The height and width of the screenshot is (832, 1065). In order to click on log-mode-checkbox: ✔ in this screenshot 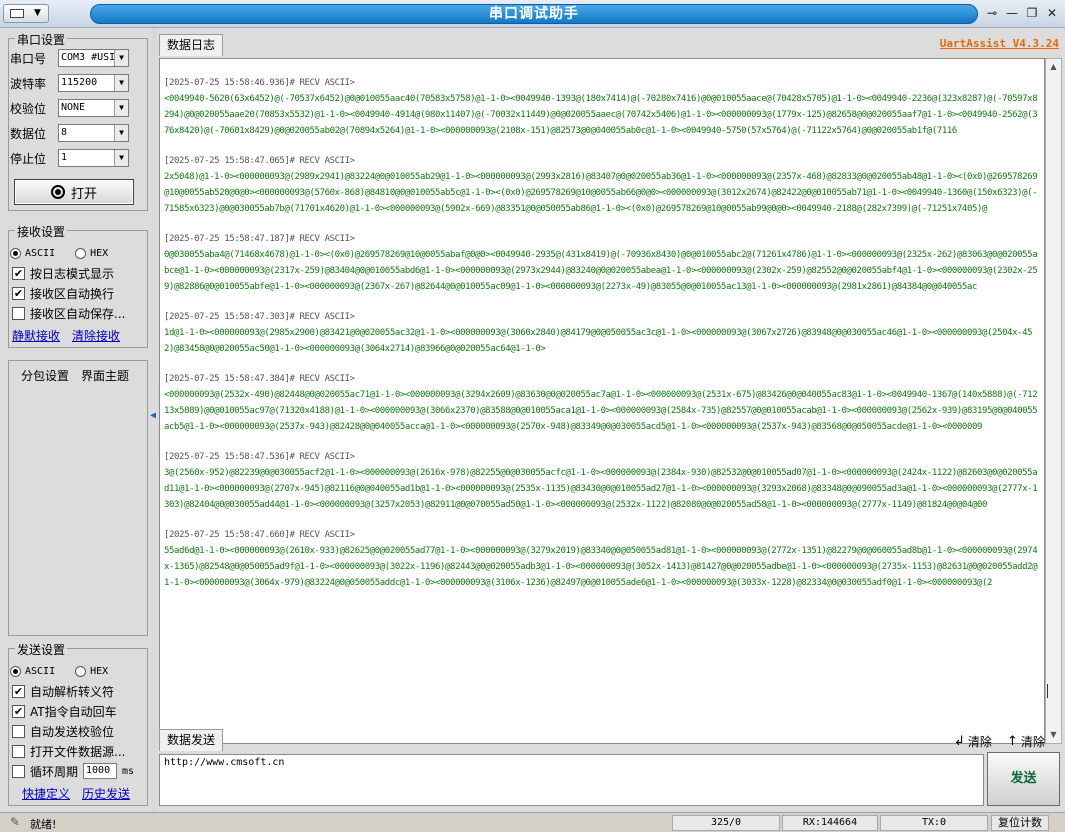, I will do `click(18, 273)`.